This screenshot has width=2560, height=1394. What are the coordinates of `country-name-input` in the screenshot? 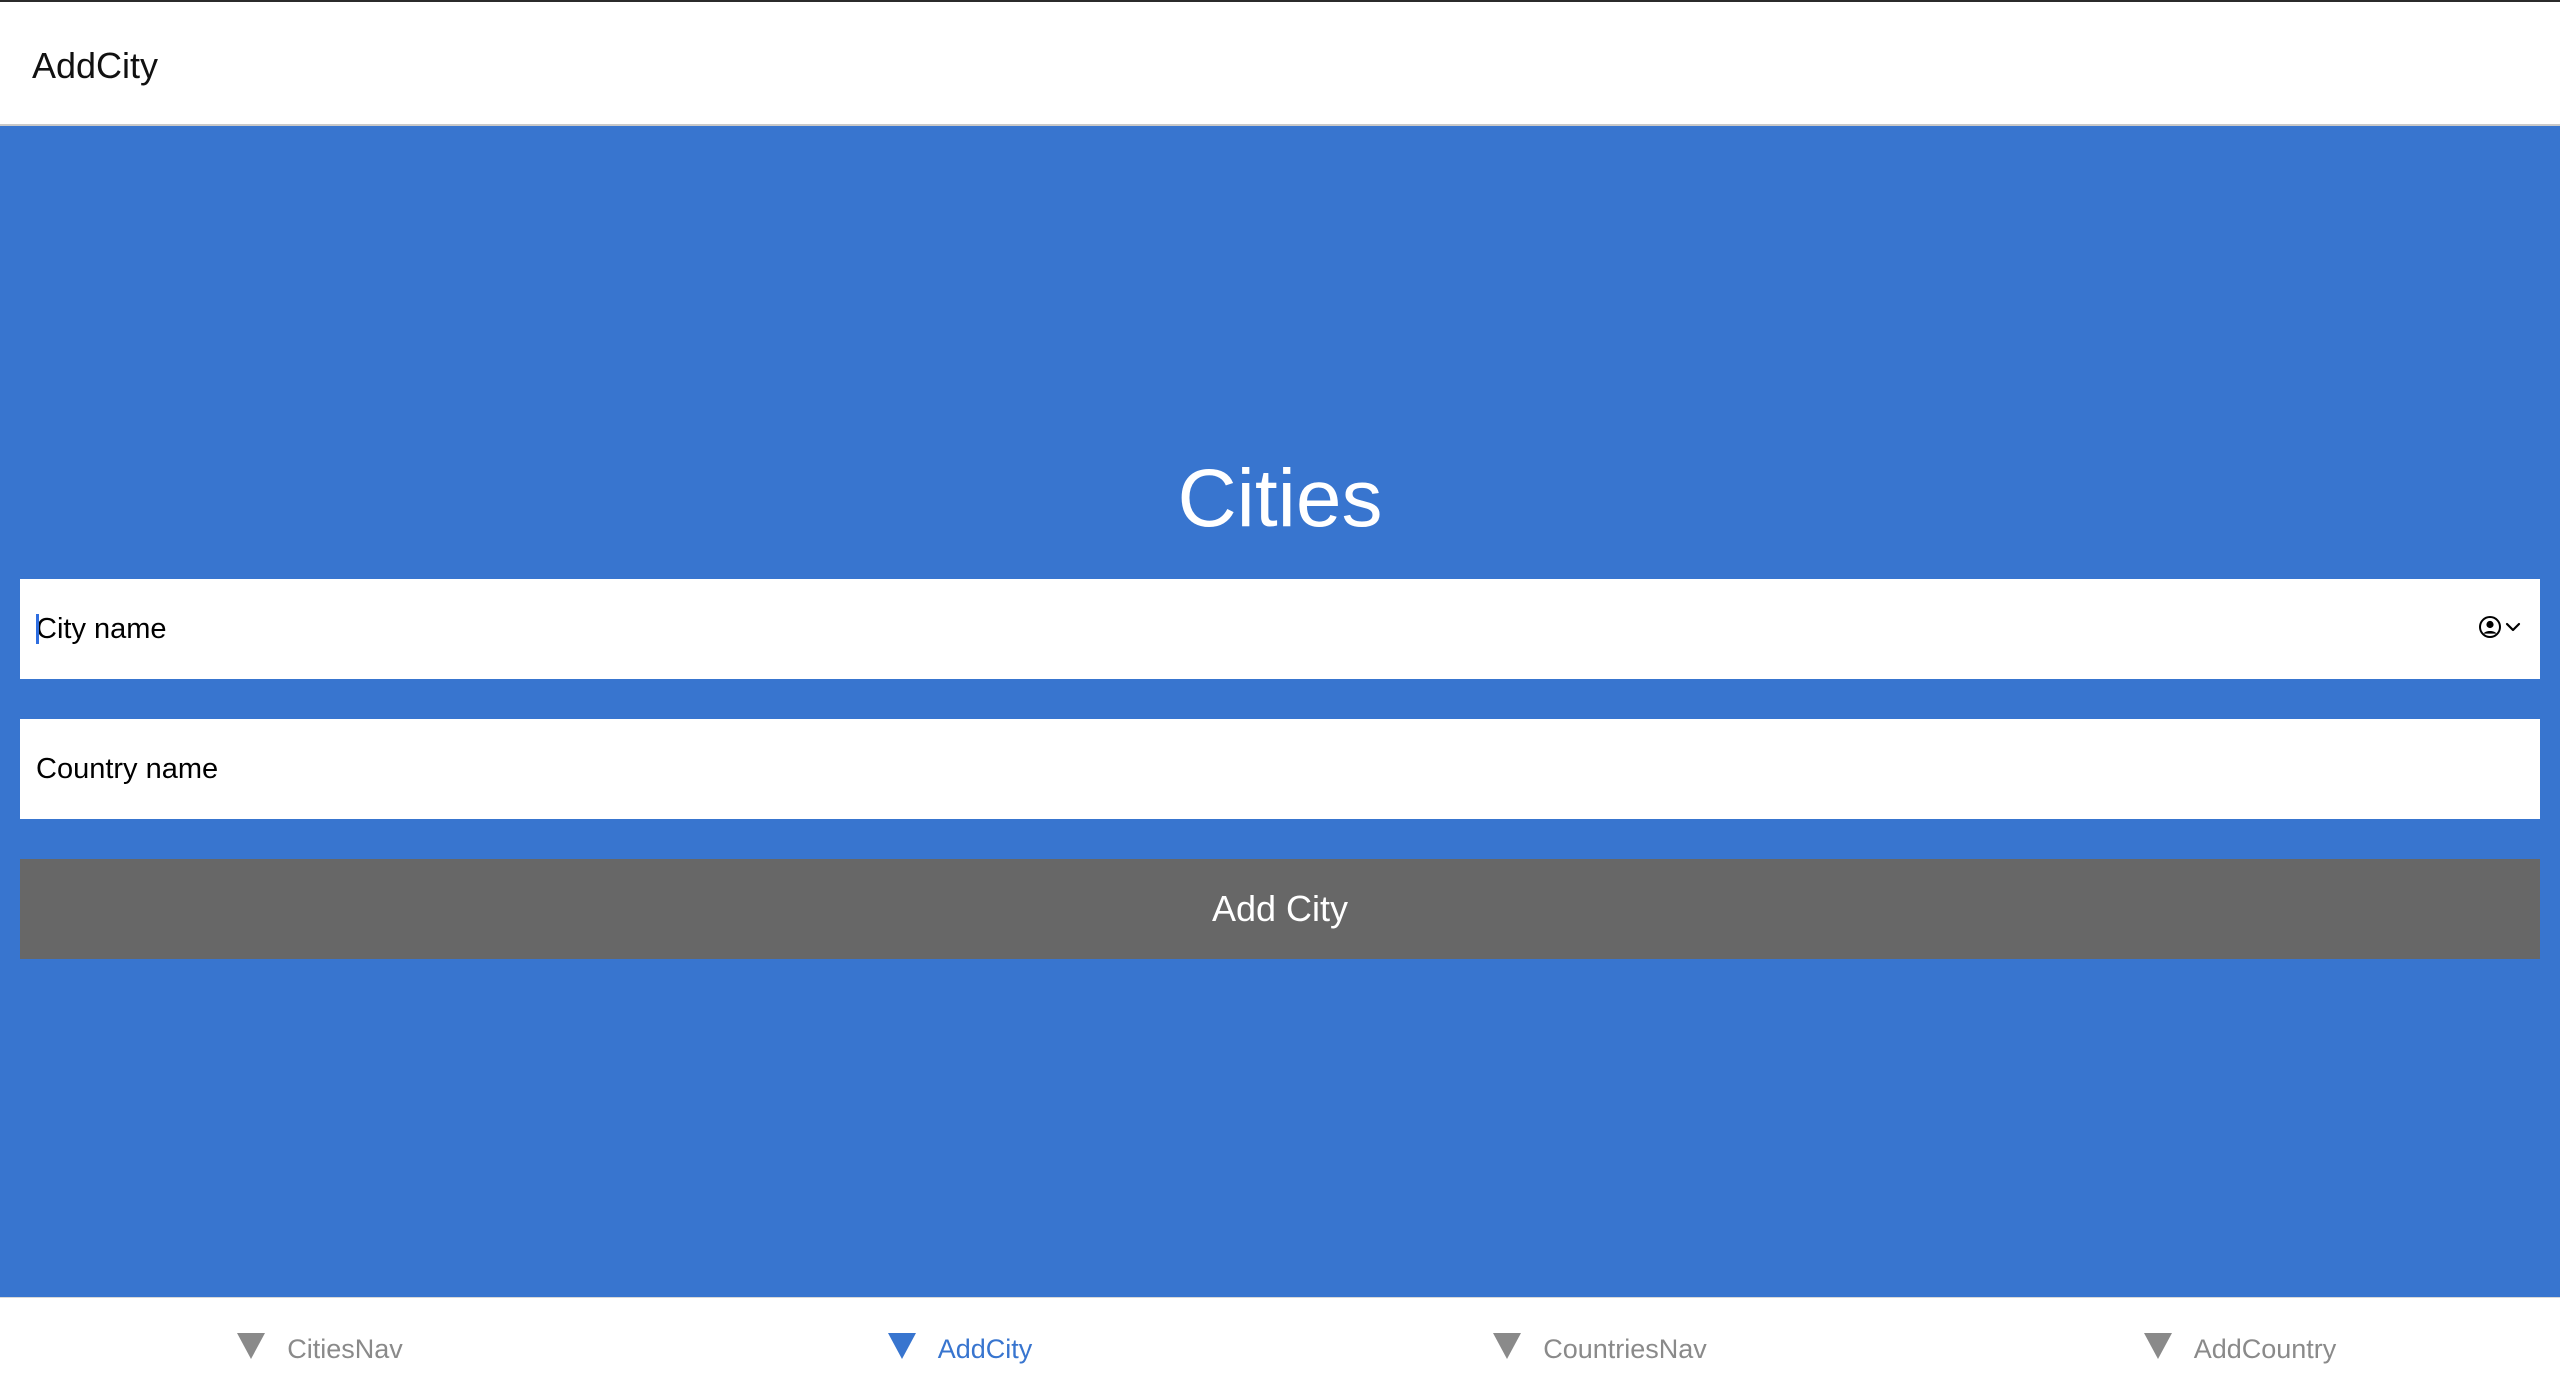 It's located at (1280, 769).